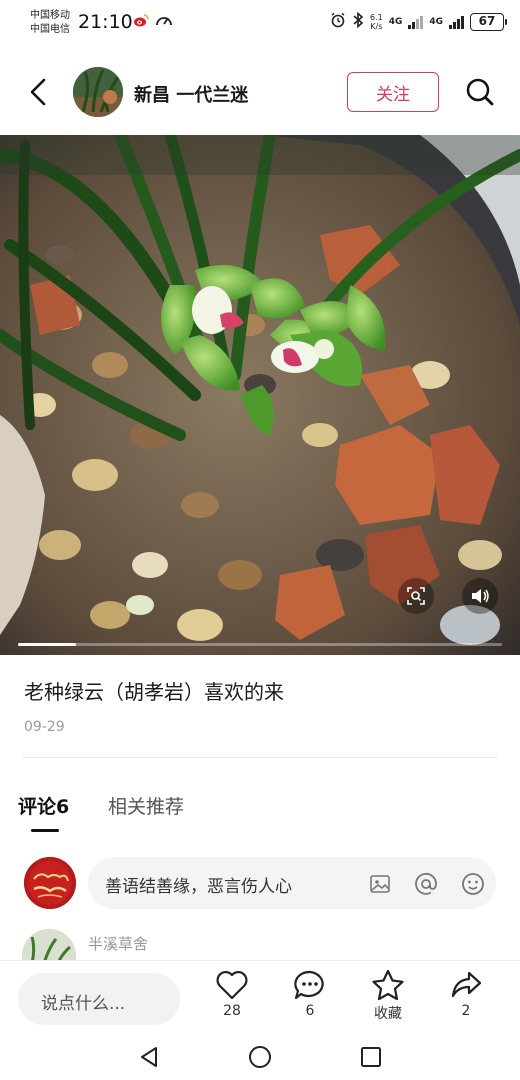  Describe the element at coordinates (50, 29) in the screenshot. I see `carrier-2: 中国电信` at that location.